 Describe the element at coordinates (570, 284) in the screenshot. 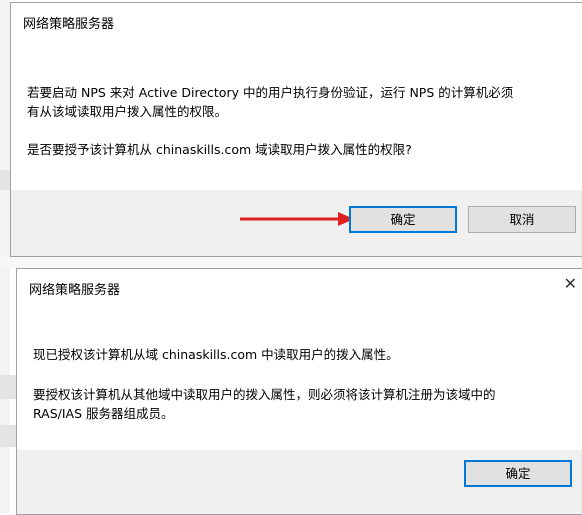

I see `close-icon: ✕` at that location.